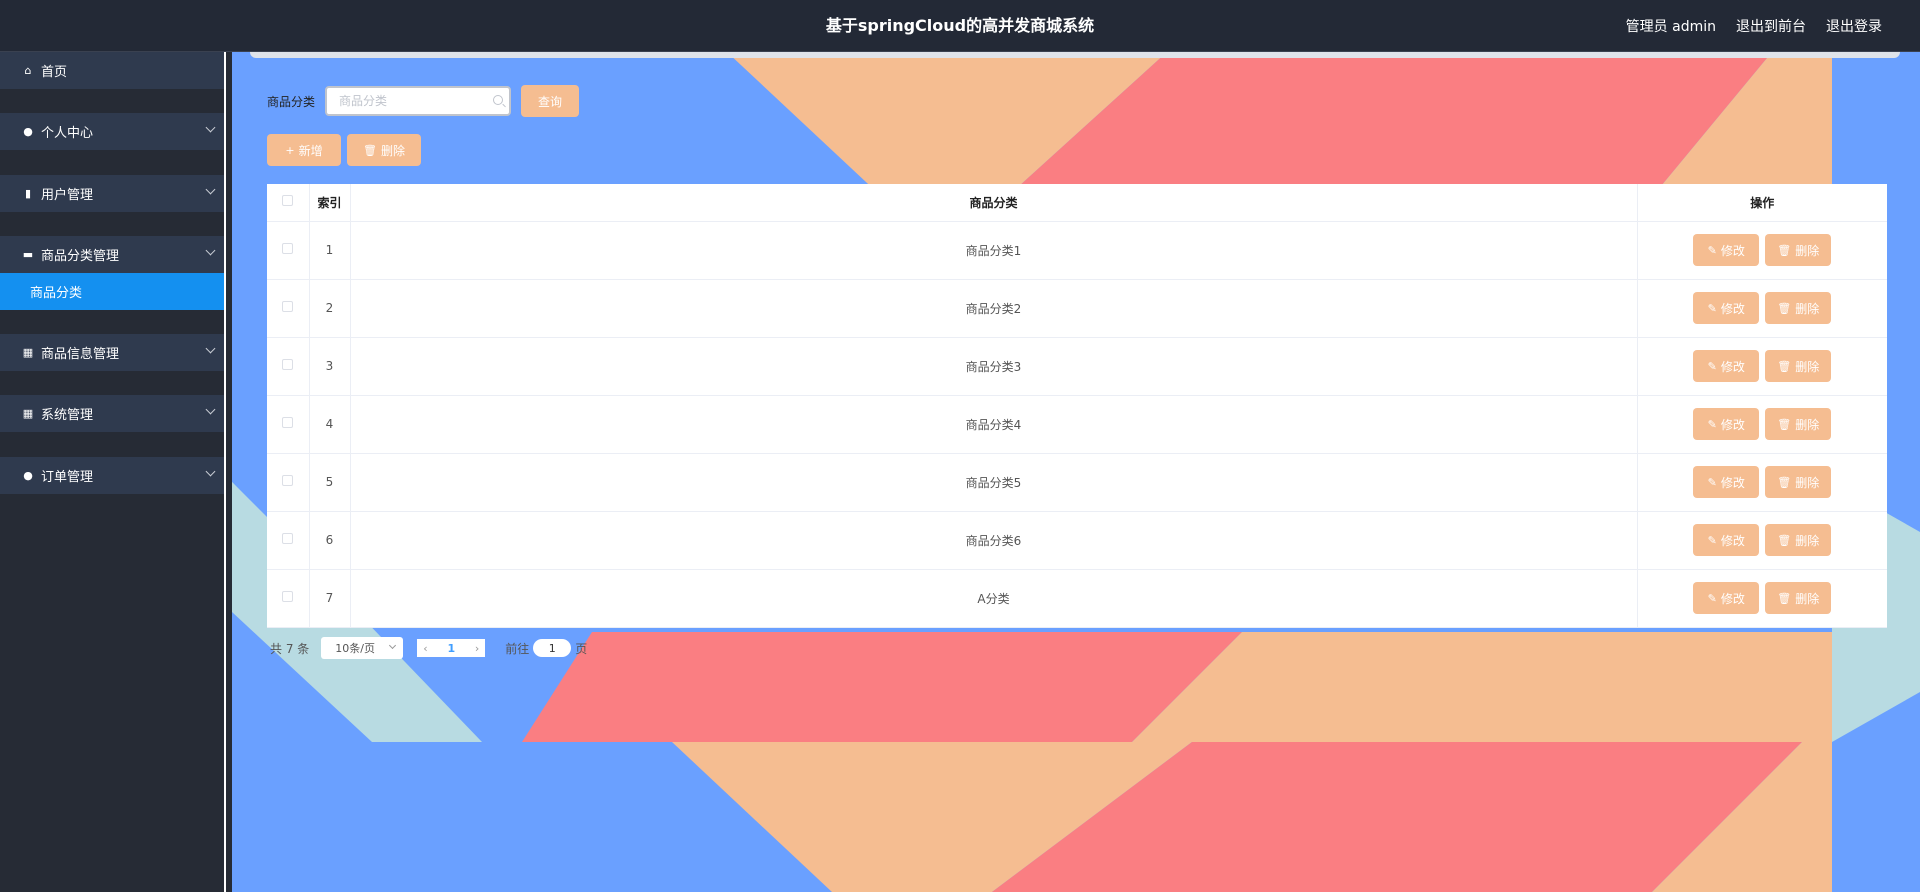 This screenshot has height=892, width=1920. I want to click on sidebar-item-label: 订单管理, so click(67, 477).